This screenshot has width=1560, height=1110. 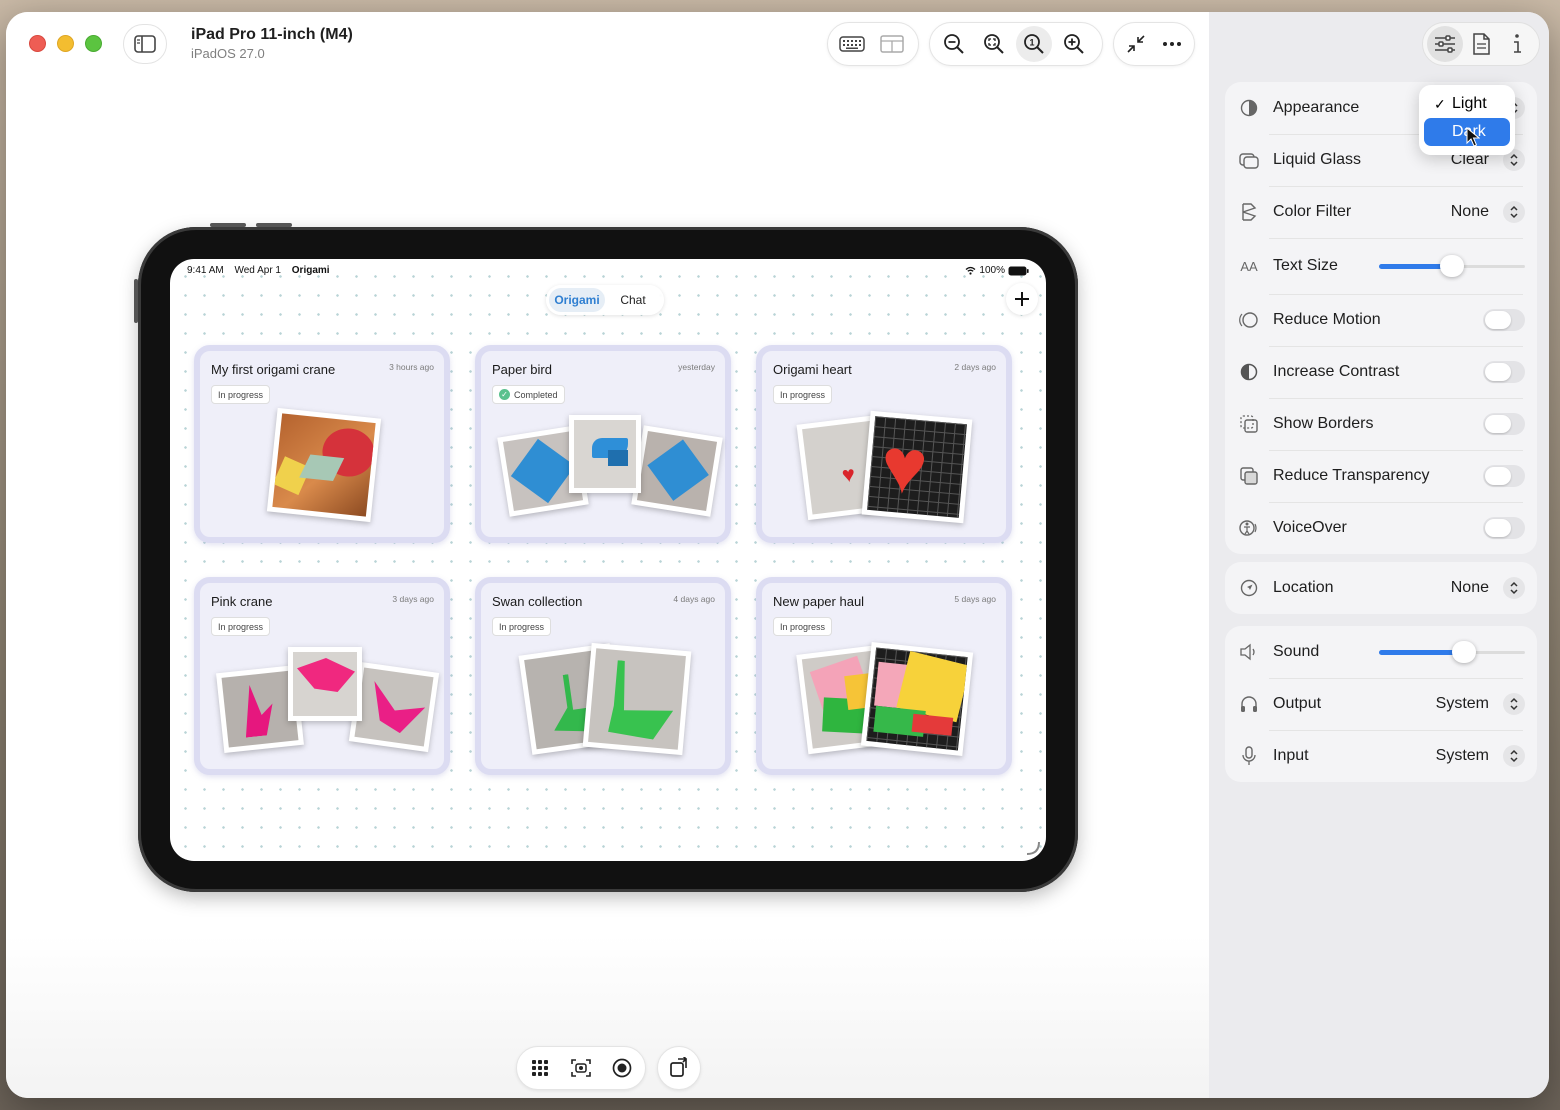 What do you see at coordinates (1473, 137) in the screenshot?
I see `mouse-cursor-icon` at bounding box center [1473, 137].